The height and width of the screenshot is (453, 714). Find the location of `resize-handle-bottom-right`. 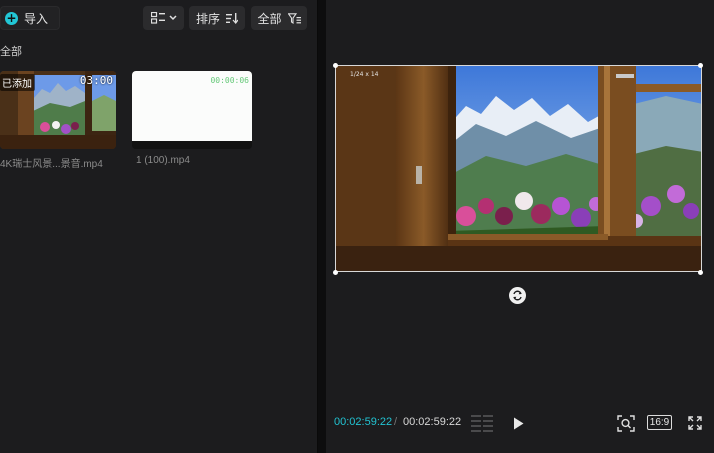

resize-handle-bottom-right is located at coordinates (700, 272).